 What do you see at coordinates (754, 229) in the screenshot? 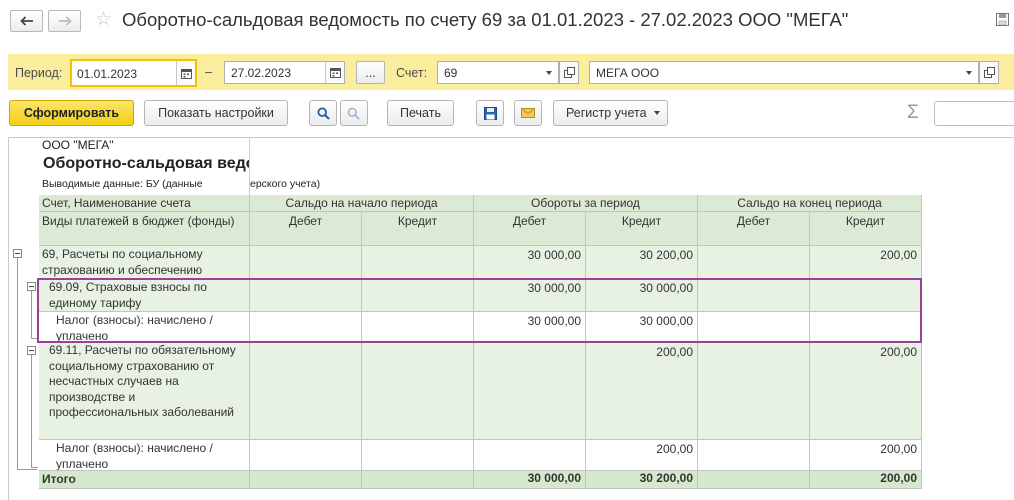
I see `header-close-debit: Дебет` at bounding box center [754, 229].